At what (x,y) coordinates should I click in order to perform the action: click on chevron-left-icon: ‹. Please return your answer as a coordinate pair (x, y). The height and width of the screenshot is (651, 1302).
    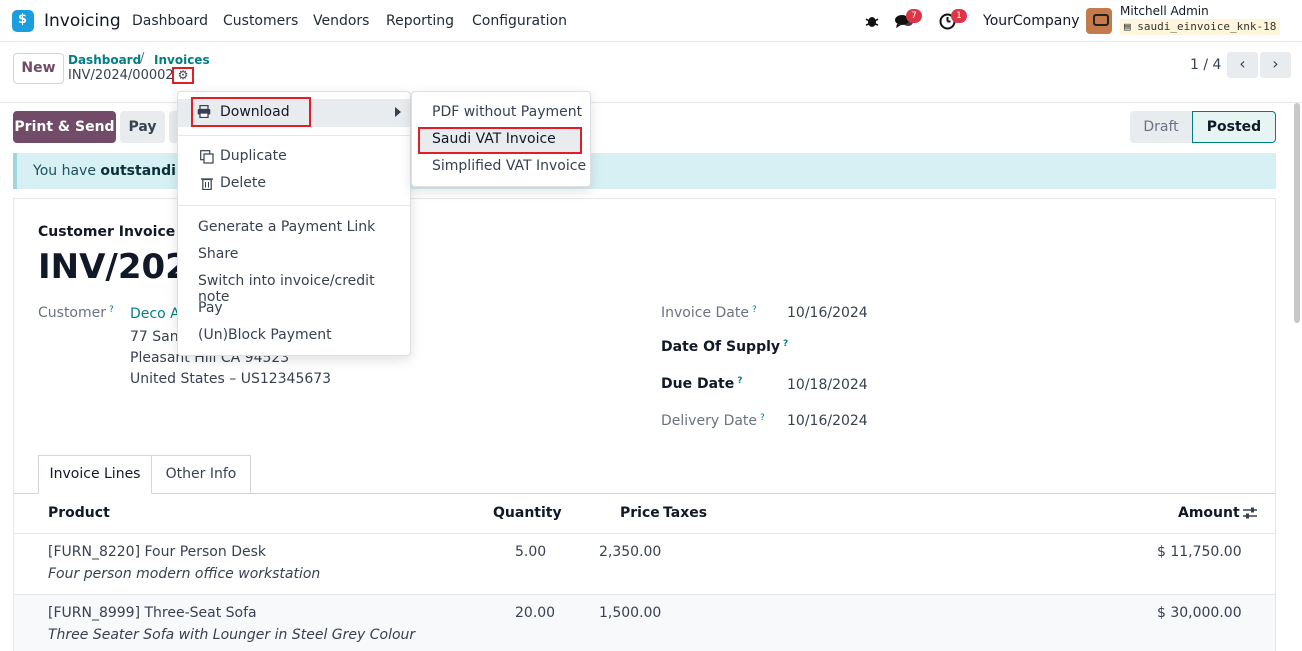
    Looking at the image, I should click on (1242, 63).